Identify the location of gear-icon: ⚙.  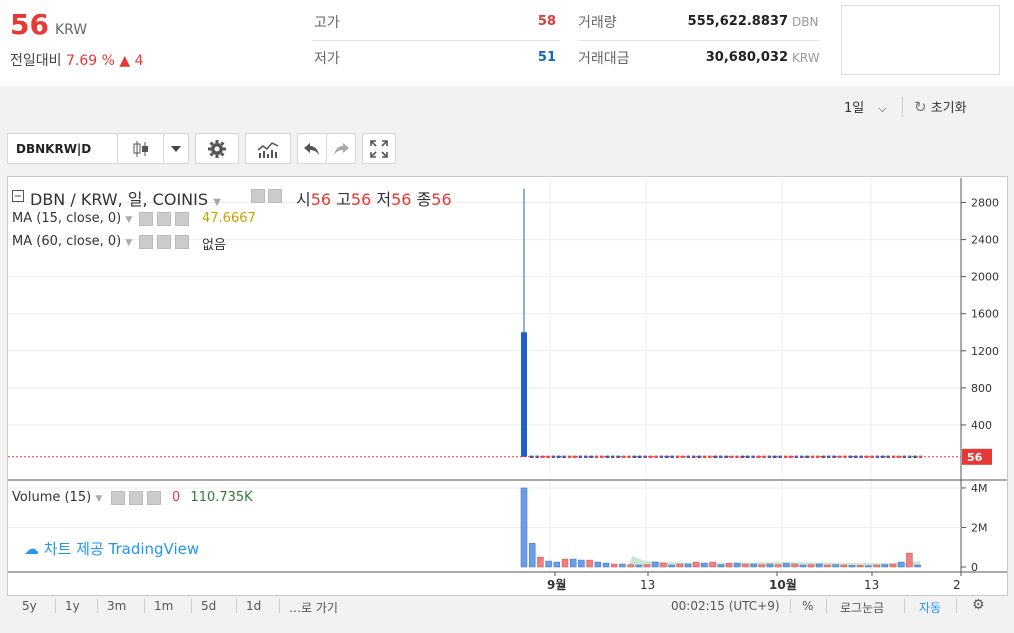
(978, 605).